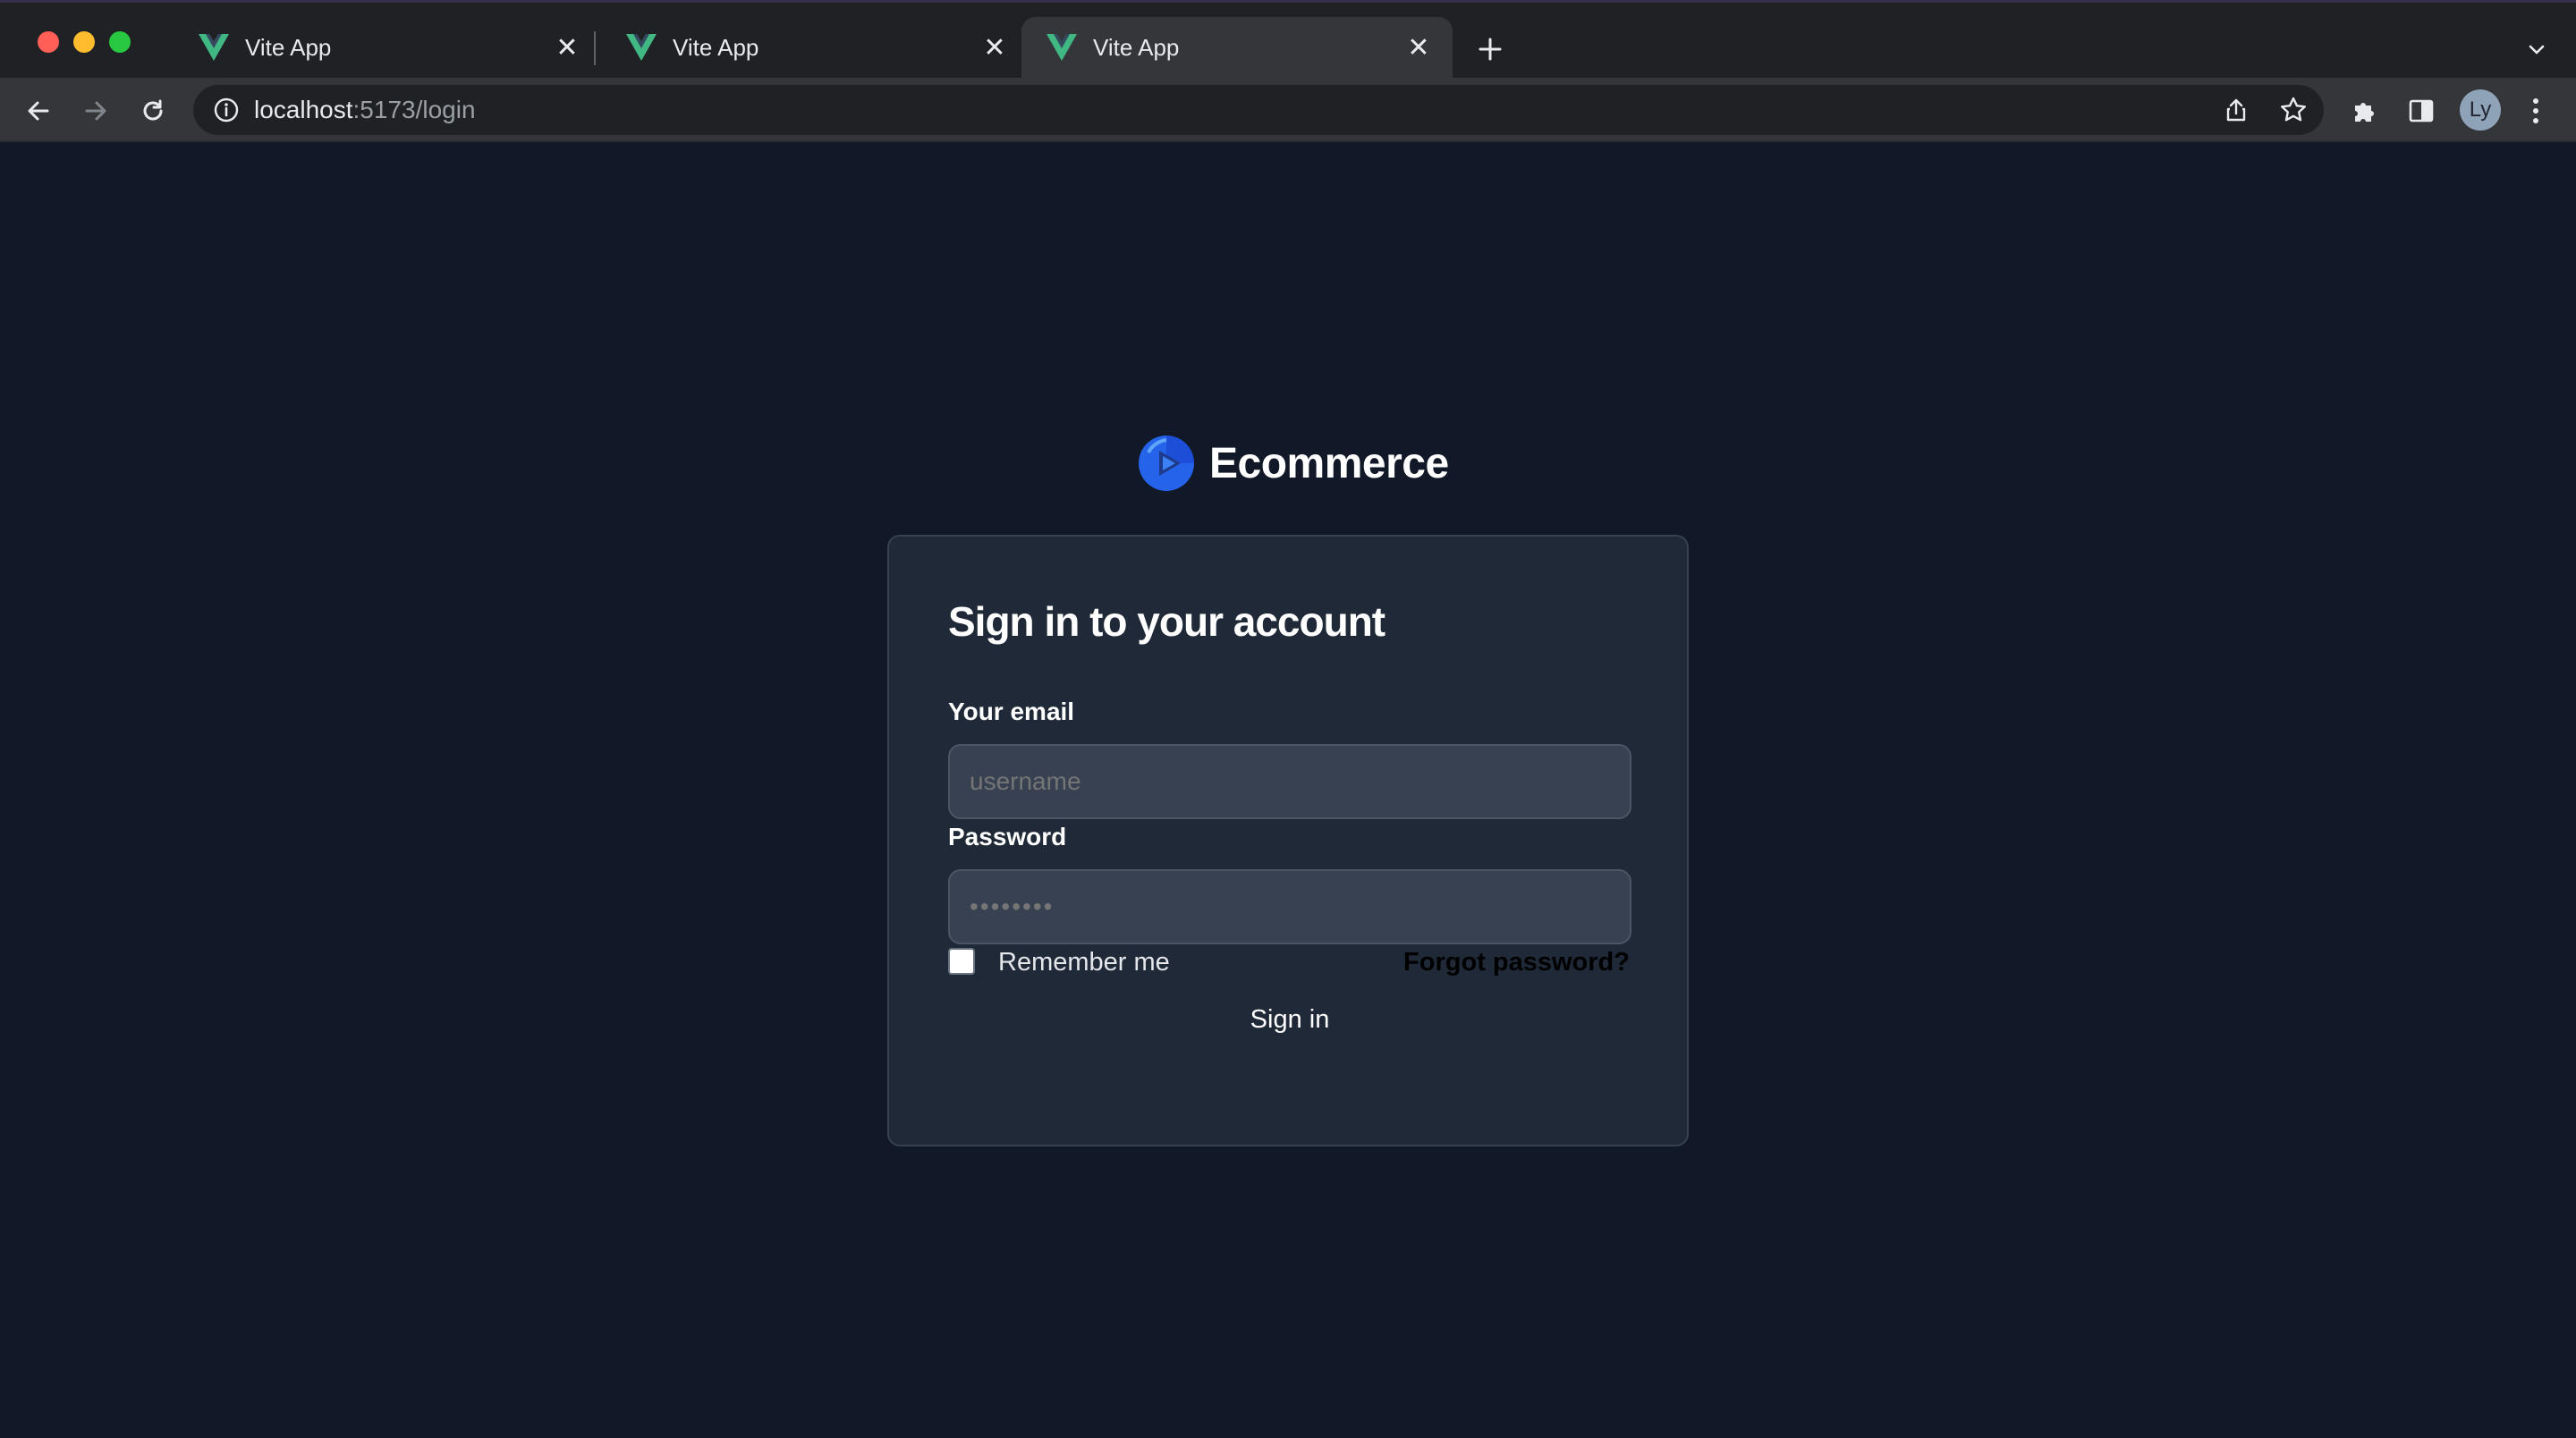 The width and height of the screenshot is (2576, 1438). I want to click on url-text: localhost:5173/login, so click(365, 110).